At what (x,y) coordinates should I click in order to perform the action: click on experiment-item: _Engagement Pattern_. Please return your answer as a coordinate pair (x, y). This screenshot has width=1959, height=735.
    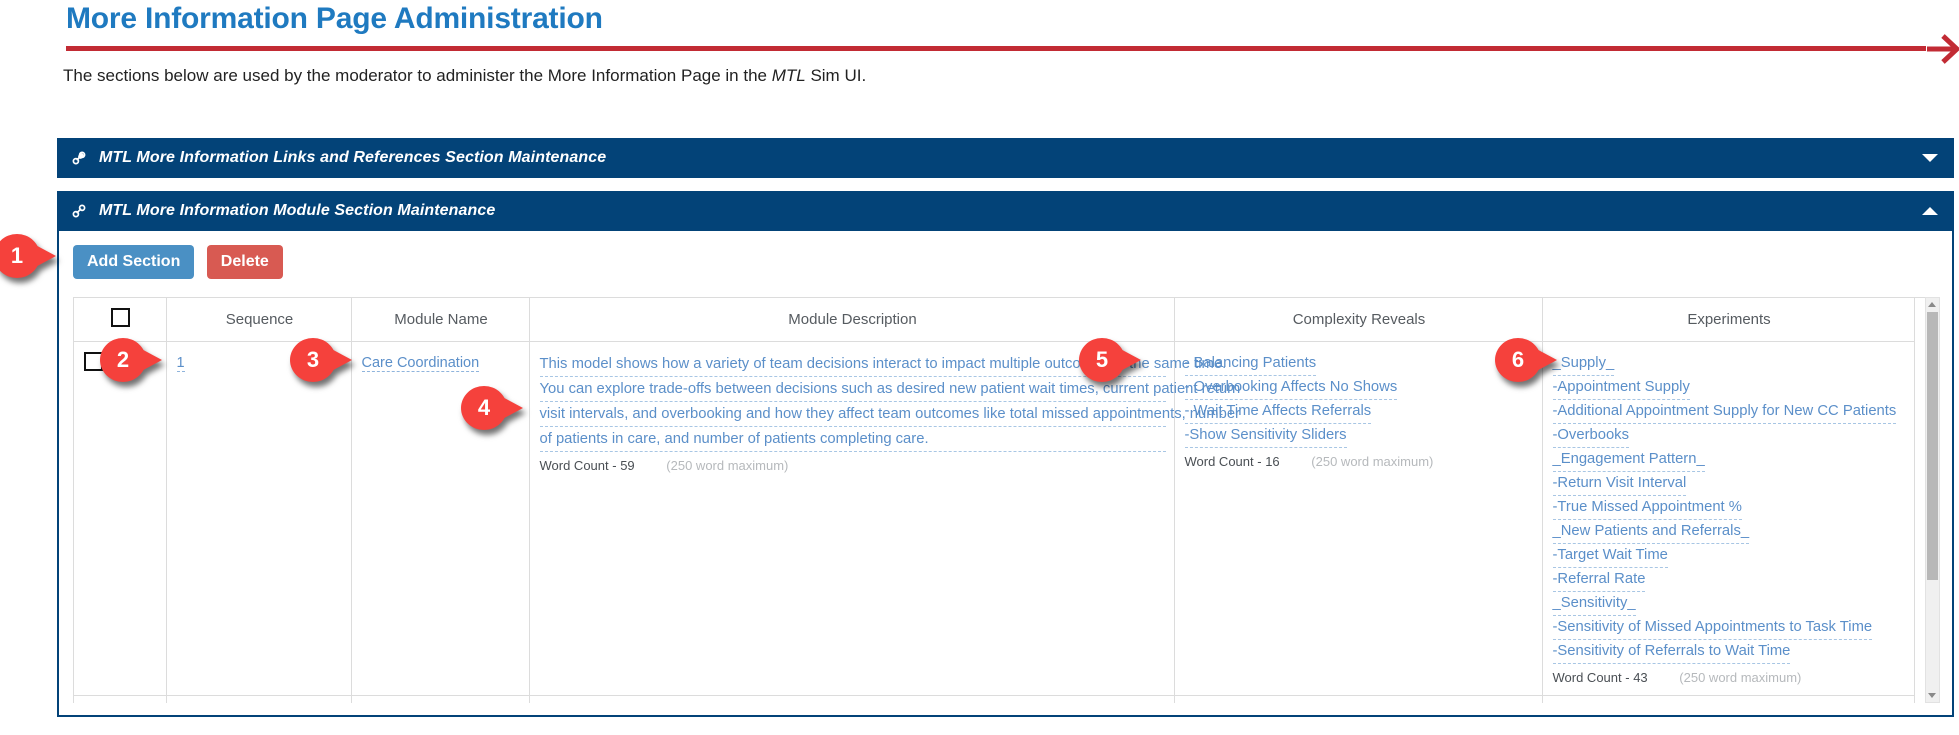
    Looking at the image, I should click on (1628, 460).